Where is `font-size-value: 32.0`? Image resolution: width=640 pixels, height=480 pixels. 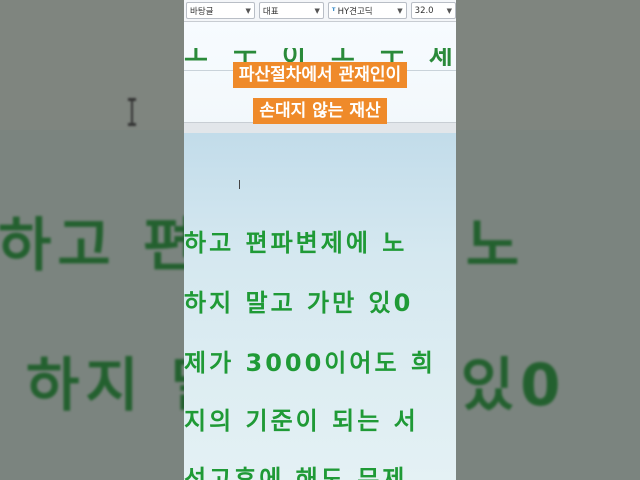 font-size-value: 32.0 is located at coordinates (424, 10).